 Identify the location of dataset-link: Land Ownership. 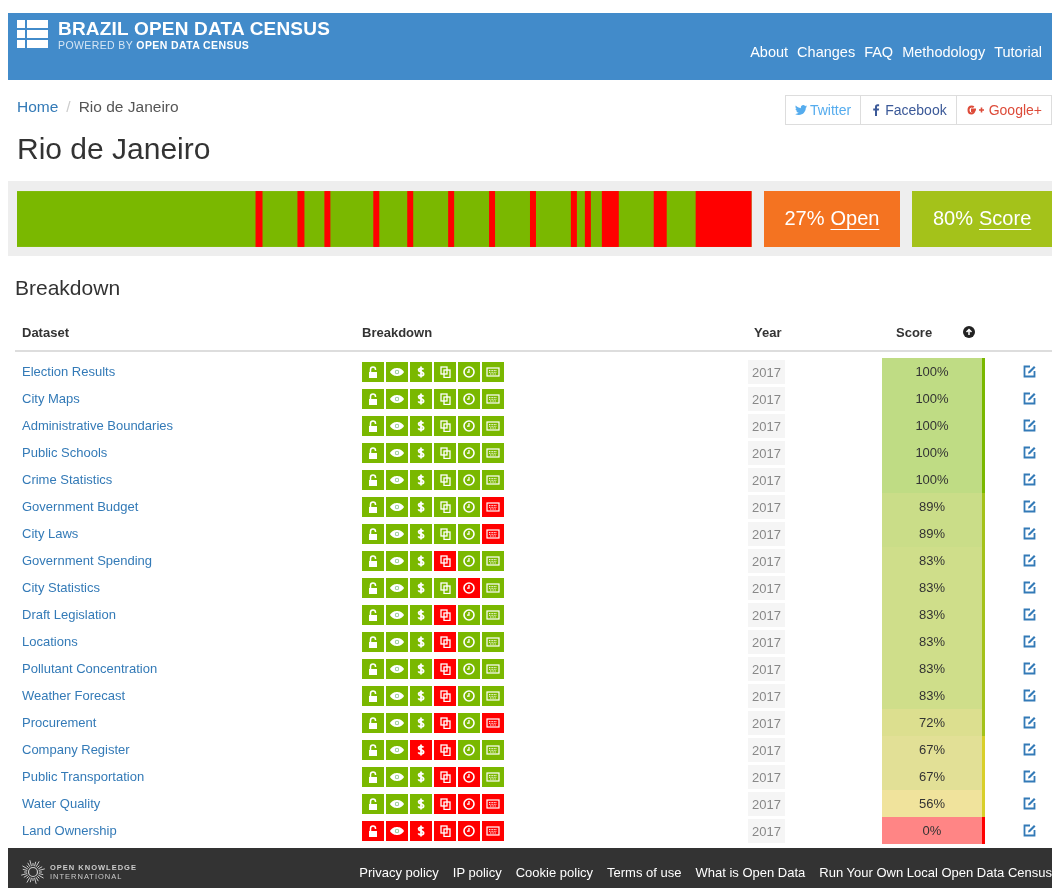
(66, 830).